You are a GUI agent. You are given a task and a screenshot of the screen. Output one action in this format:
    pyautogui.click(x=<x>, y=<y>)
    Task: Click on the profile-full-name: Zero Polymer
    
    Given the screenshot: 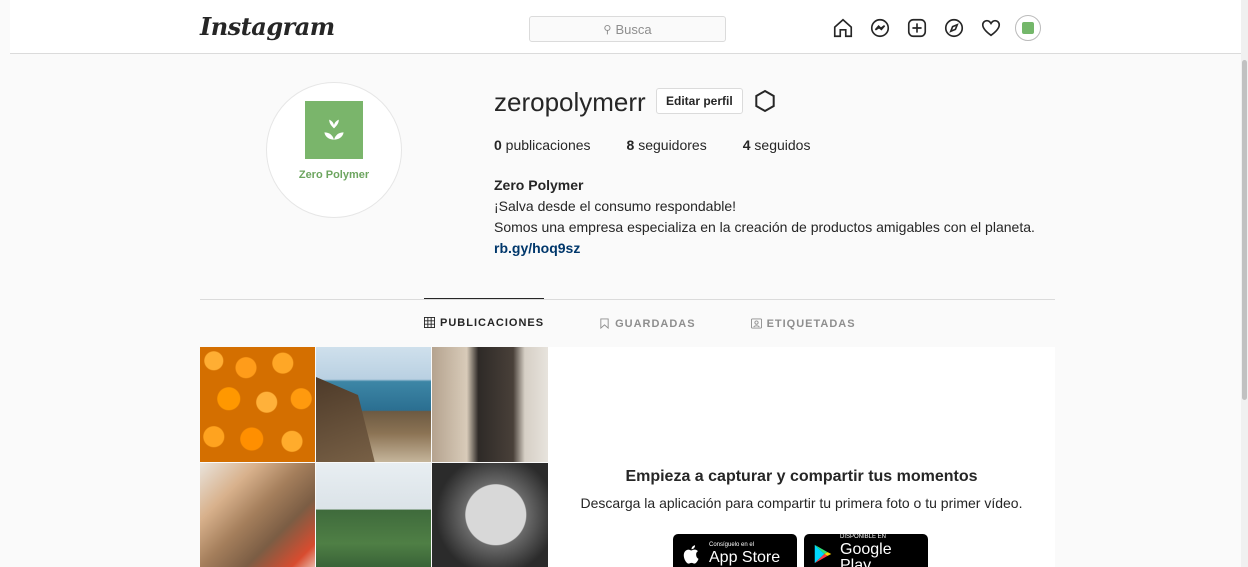 What is the action you would take?
    pyautogui.click(x=539, y=185)
    